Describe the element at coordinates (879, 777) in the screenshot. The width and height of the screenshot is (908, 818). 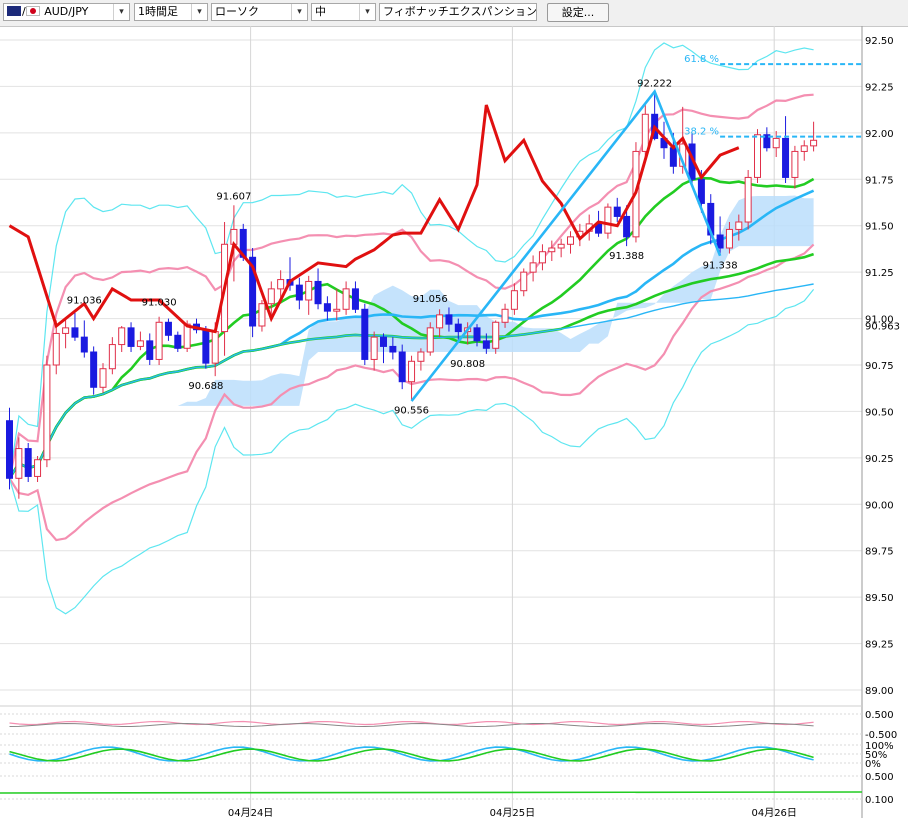
I see `macd-label: 0.500` at that location.